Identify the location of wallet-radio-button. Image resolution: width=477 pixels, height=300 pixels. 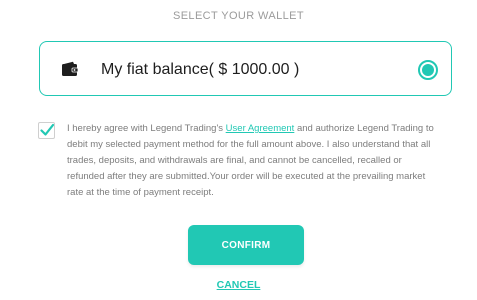
(428, 70).